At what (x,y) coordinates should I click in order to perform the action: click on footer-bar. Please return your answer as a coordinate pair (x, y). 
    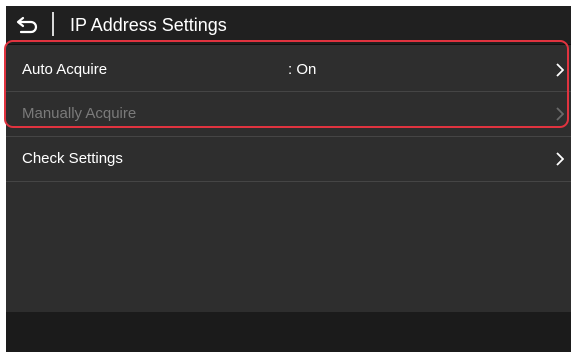
    Looking at the image, I should click on (288, 332).